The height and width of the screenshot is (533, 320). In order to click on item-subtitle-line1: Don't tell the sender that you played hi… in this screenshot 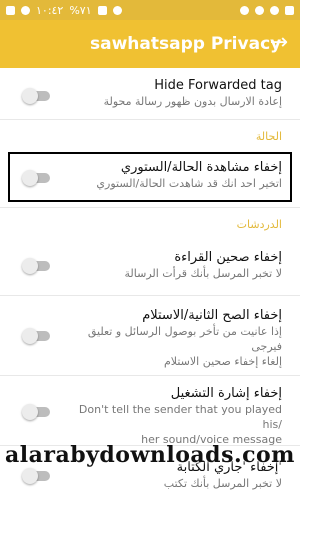, I will do `click(180, 417)`.